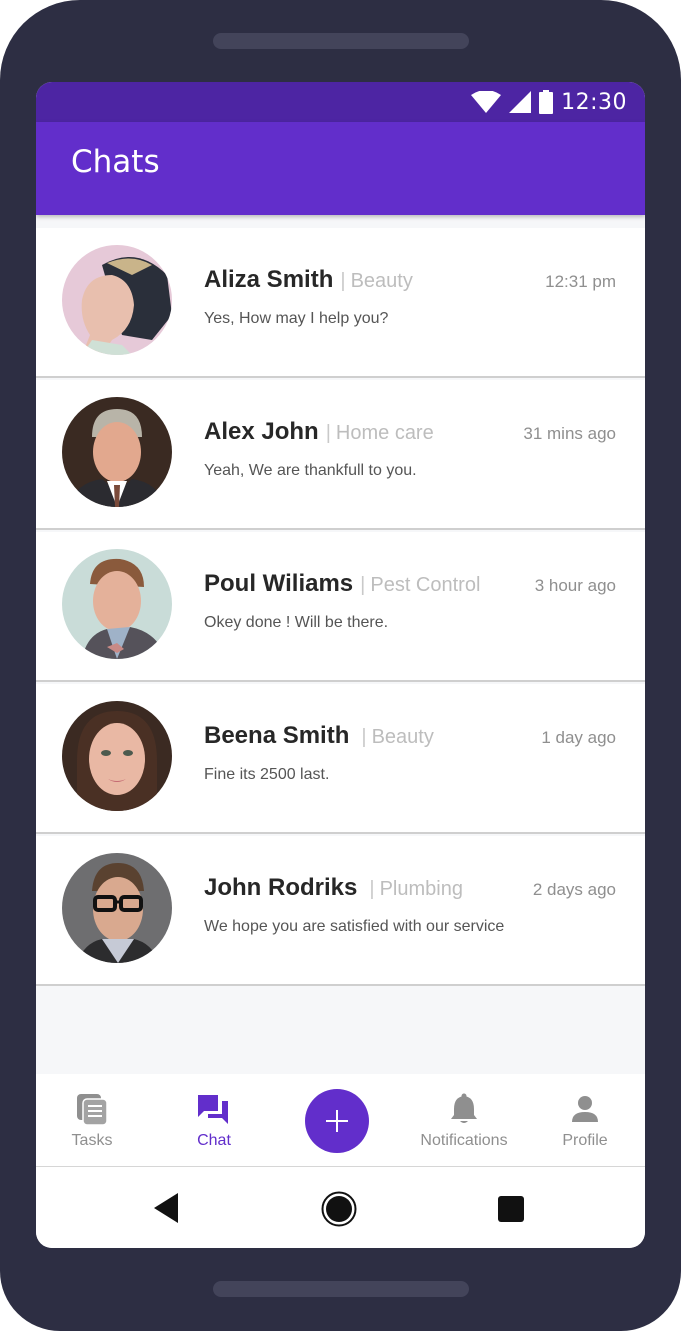 This screenshot has height=1331, width=681. I want to click on status-bar: 12:30, so click(340, 102).